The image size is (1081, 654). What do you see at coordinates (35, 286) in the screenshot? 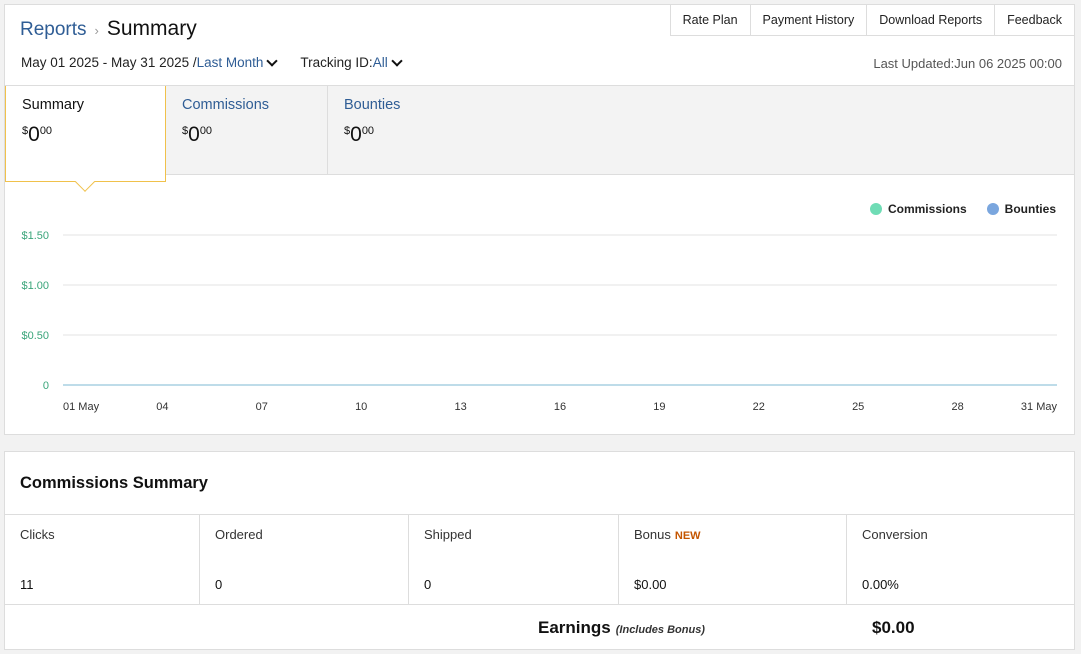
I see `y-tick-label: $1.00` at bounding box center [35, 286].